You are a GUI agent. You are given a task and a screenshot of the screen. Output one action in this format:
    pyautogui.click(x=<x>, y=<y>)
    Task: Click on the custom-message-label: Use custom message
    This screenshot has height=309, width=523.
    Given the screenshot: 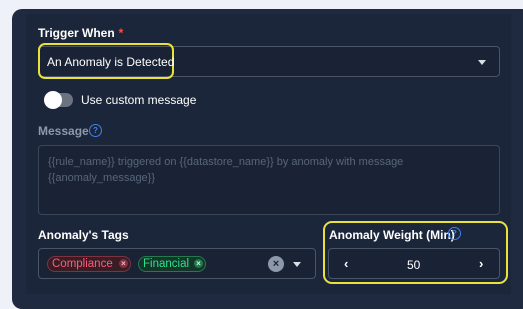 What is the action you would take?
    pyautogui.click(x=139, y=100)
    